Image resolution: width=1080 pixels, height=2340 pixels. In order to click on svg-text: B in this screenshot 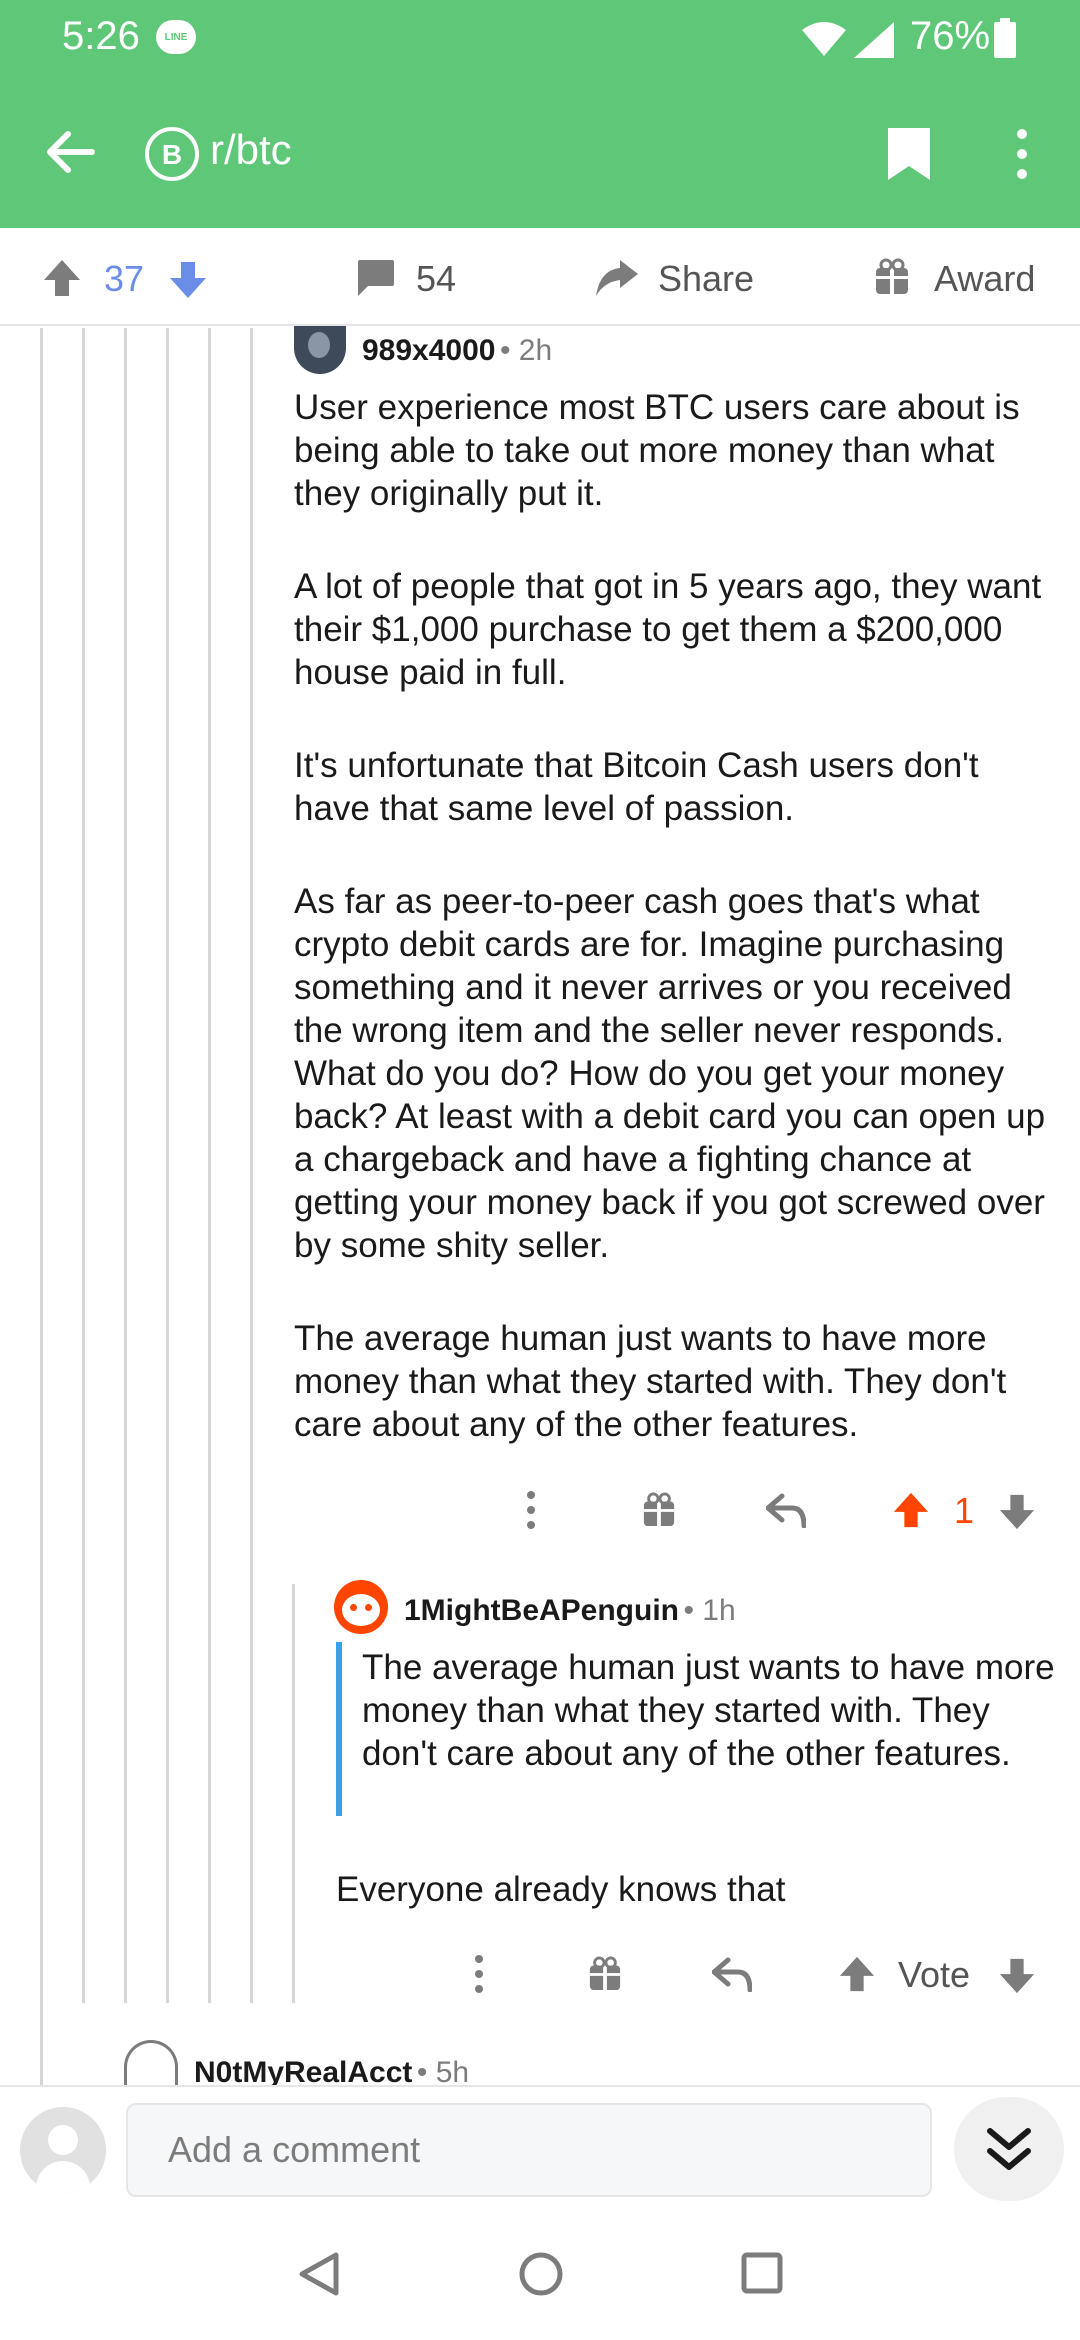, I will do `click(172, 154)`.